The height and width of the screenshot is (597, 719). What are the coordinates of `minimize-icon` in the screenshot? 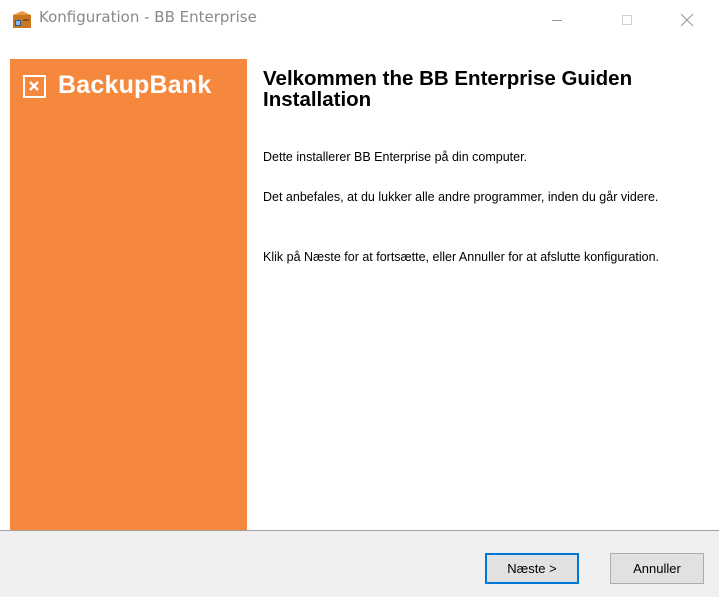 It's located at (557, 20).